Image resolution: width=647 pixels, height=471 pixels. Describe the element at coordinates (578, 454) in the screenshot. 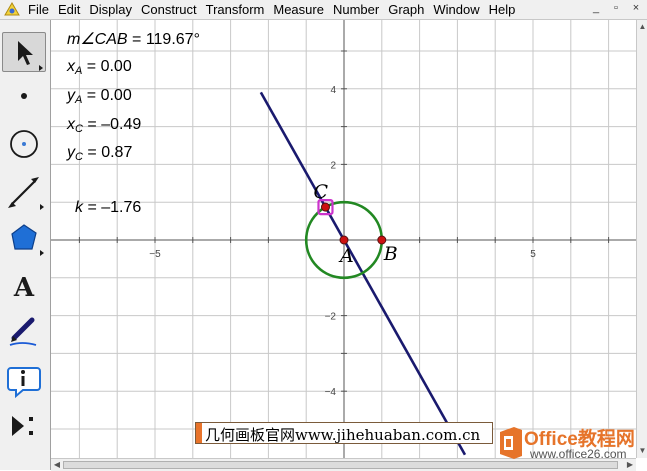

I see `office-url-text: www.office26.com` at that location.